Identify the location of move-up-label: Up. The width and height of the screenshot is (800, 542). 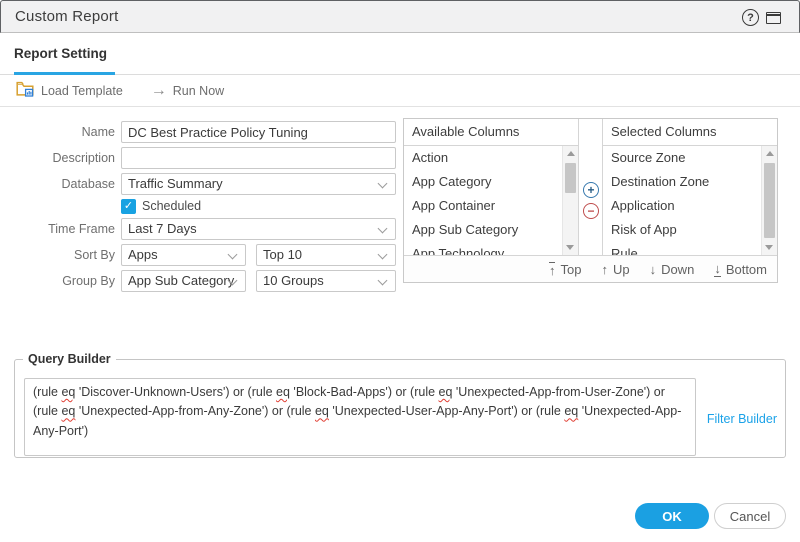
(621, 269).